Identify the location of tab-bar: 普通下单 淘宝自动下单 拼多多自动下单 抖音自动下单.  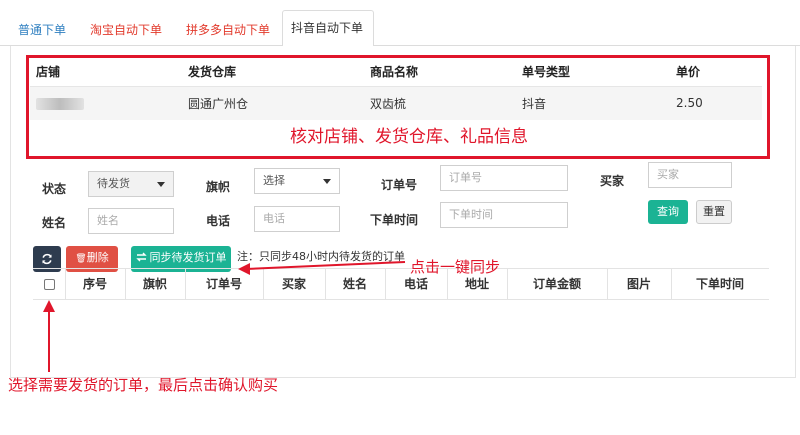
(400, 28).